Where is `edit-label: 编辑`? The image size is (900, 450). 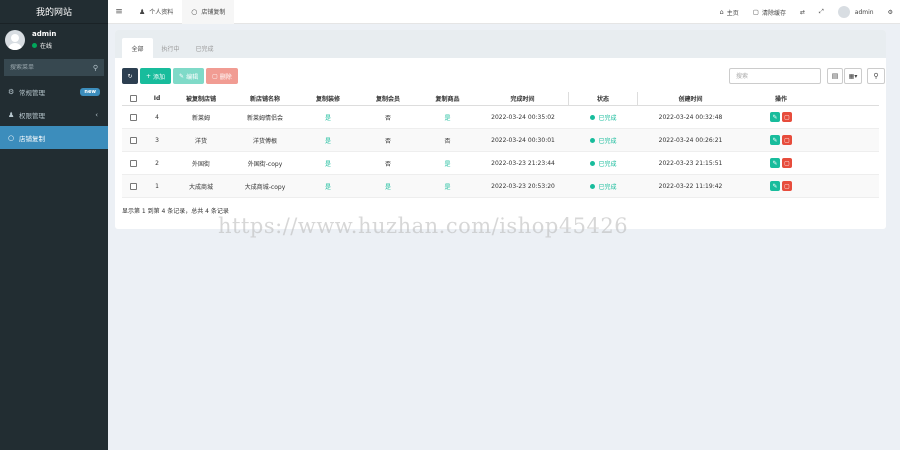 edit-label: 编辑 is located at coordinates (192, 77).